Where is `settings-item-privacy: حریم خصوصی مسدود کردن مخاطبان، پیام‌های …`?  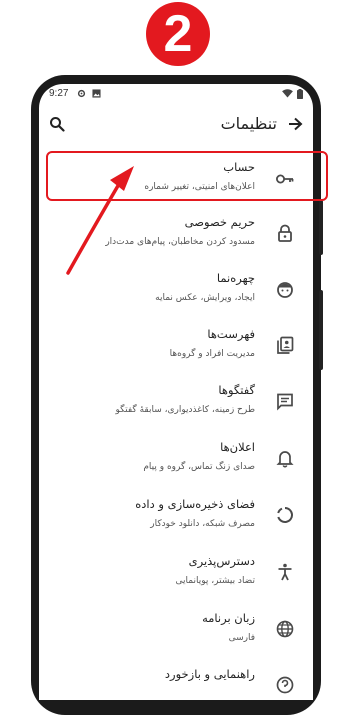 settings-item-privacy: حریم خصوصی مسدود کردن مخاطبان، پیام‌های … is located at coordinates (176, 243).